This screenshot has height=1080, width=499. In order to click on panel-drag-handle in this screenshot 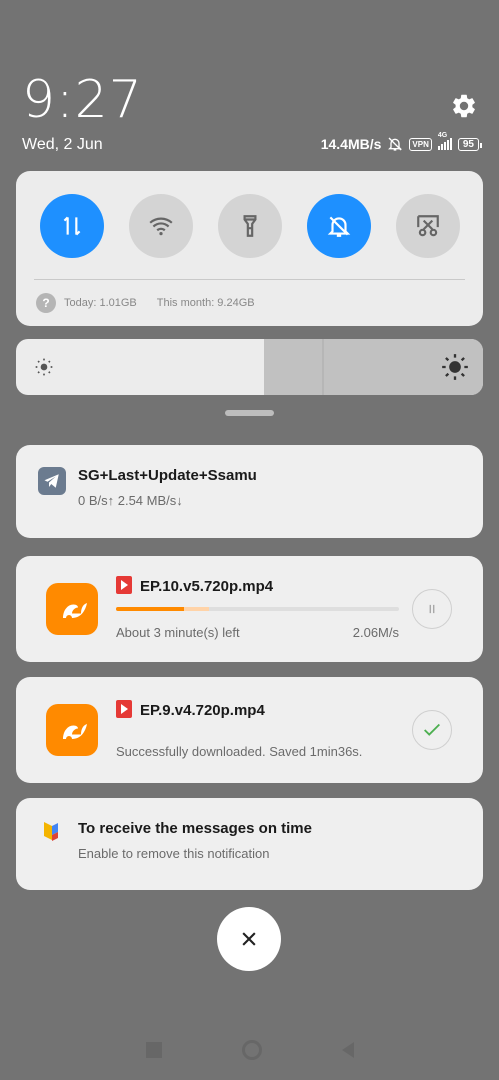, I will do `click(249, 413)`.